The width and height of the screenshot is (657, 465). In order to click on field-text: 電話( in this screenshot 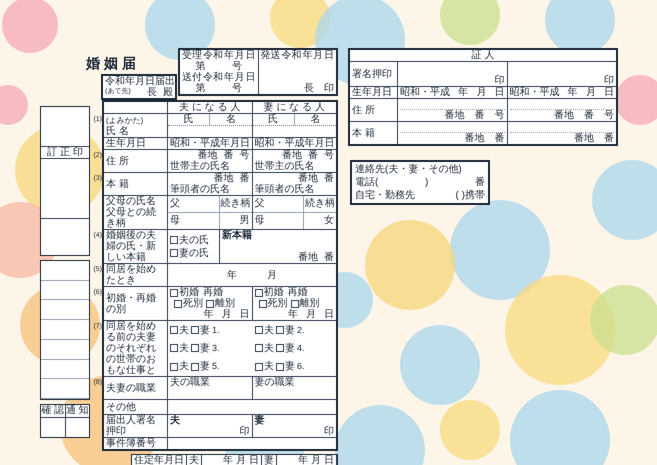, I will do `click(366, 182)`.